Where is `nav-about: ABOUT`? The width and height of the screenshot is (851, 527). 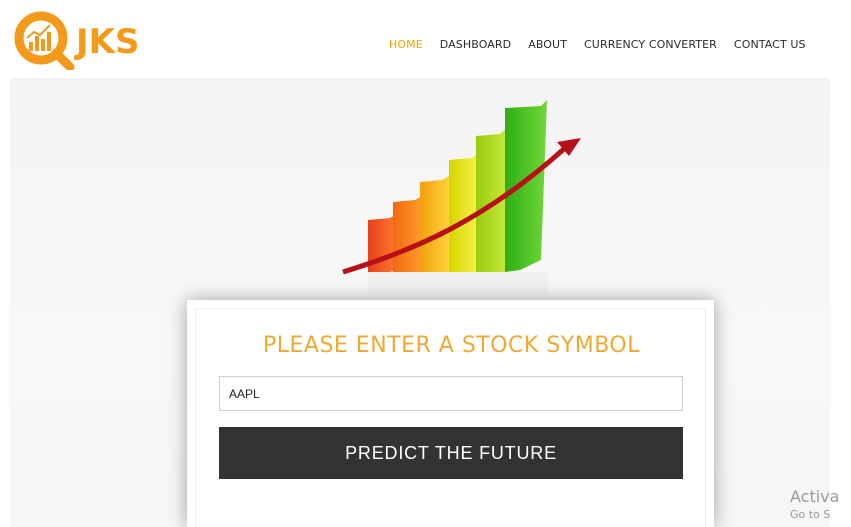
nav-about: ABOUT is located at coordinates (547, 44).